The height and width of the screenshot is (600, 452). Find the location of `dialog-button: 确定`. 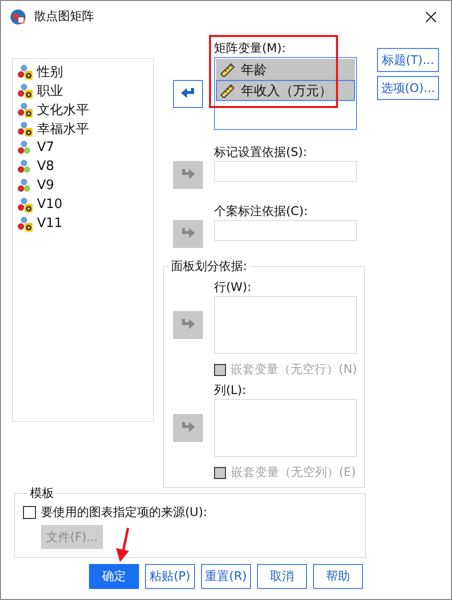

dialog-button: 确定 is located at coordinates (114, 576).